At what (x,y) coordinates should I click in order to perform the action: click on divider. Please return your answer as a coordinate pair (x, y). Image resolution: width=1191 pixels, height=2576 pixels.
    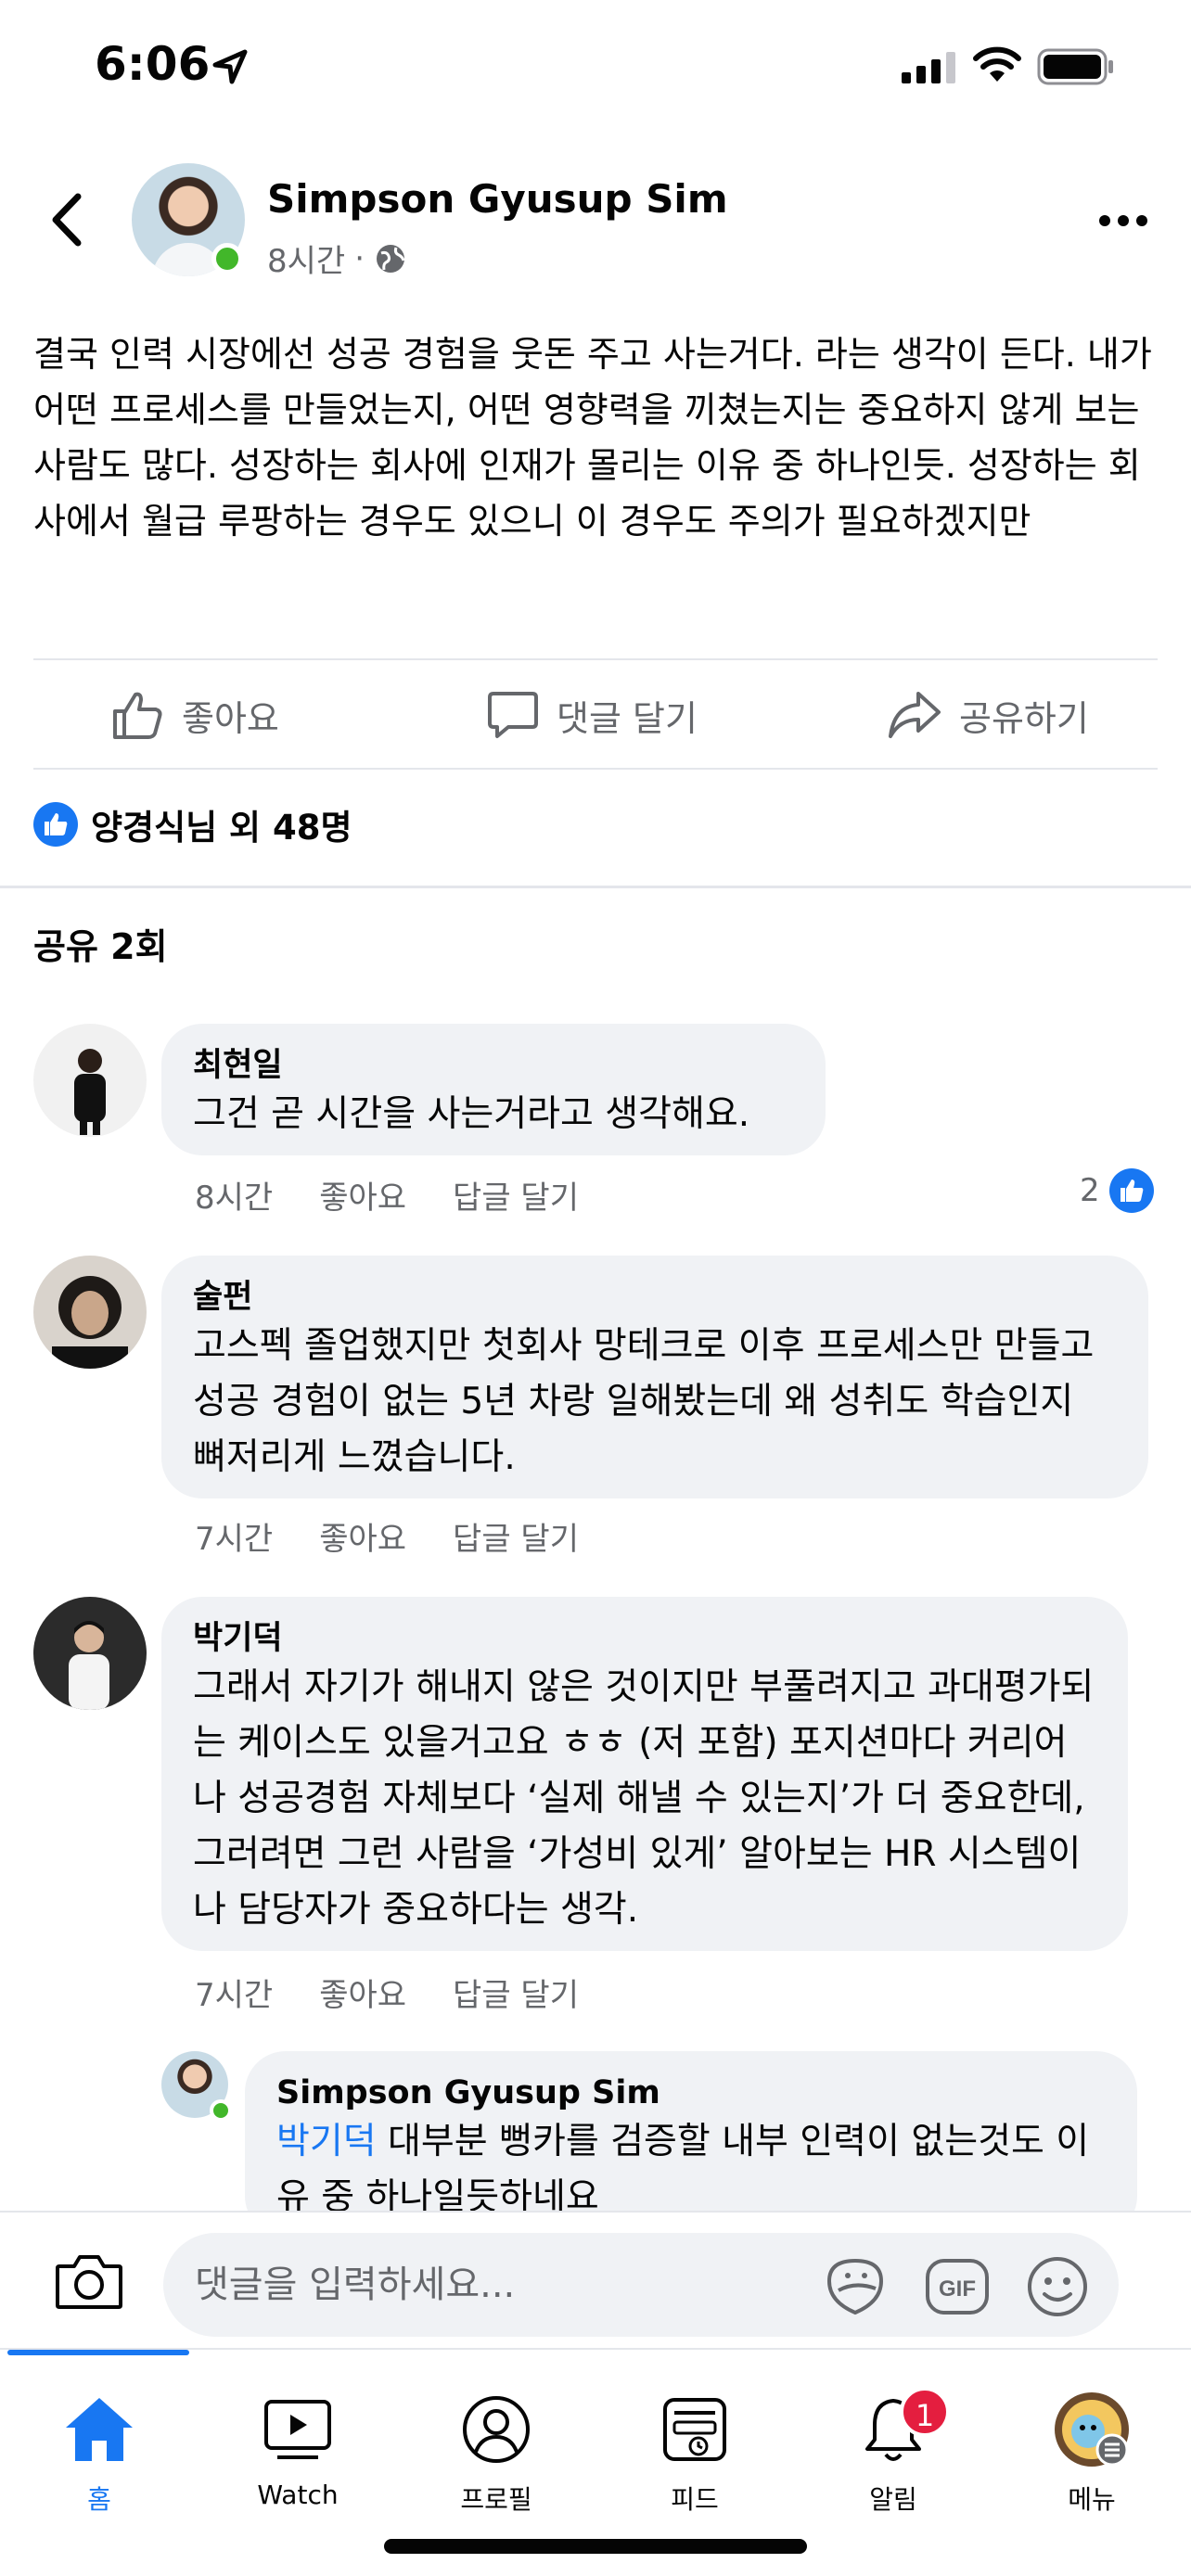
    Looking at the image, I should click on (595, 769).